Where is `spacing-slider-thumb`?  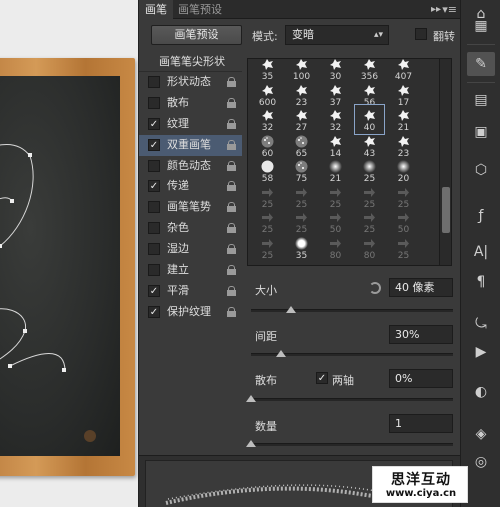
spacing-slider-thumb is located at coordinates (281, 353).